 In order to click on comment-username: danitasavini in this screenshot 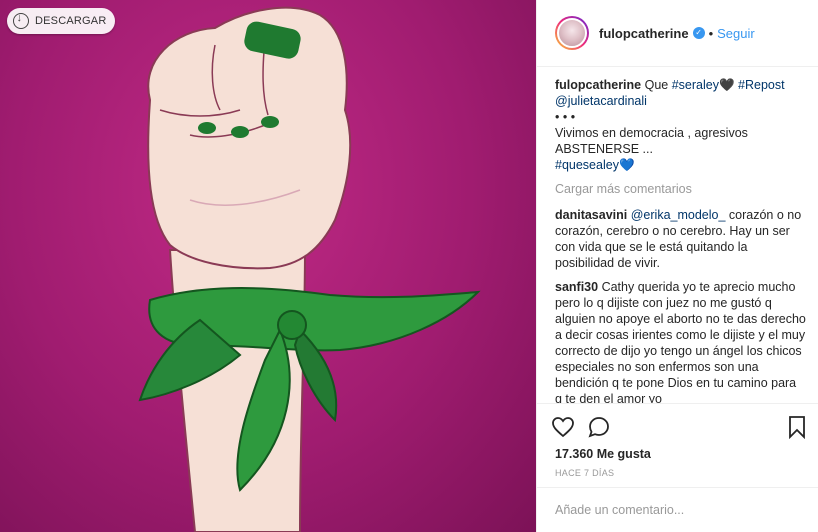, I will do `click(591, 215)`.